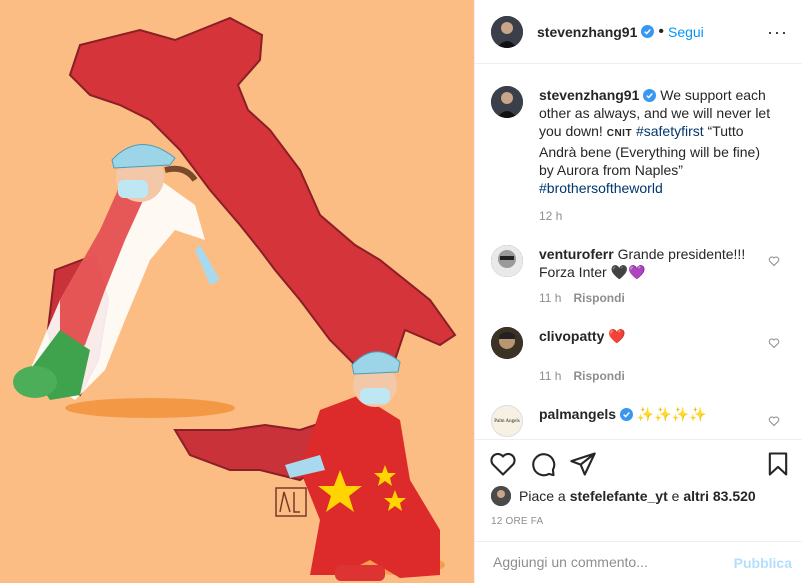 This screenshot has height=584, width=802. I want to click on author-username: stevenzhang91, so click(587, 32).